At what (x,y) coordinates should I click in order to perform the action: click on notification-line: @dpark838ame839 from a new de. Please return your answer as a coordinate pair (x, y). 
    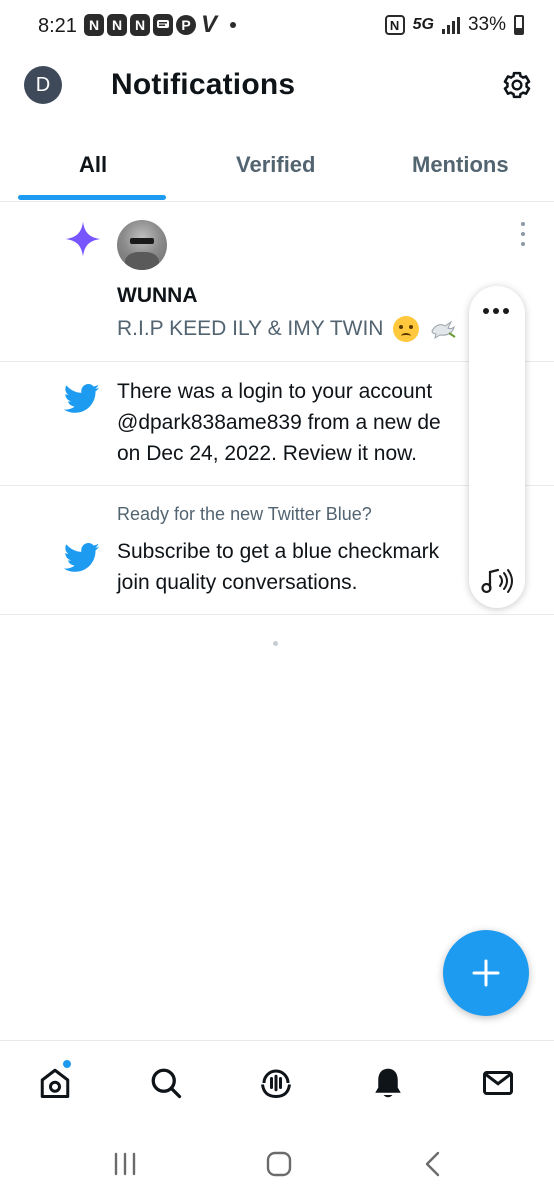
    Looking at the image, I should click on (279, 422).